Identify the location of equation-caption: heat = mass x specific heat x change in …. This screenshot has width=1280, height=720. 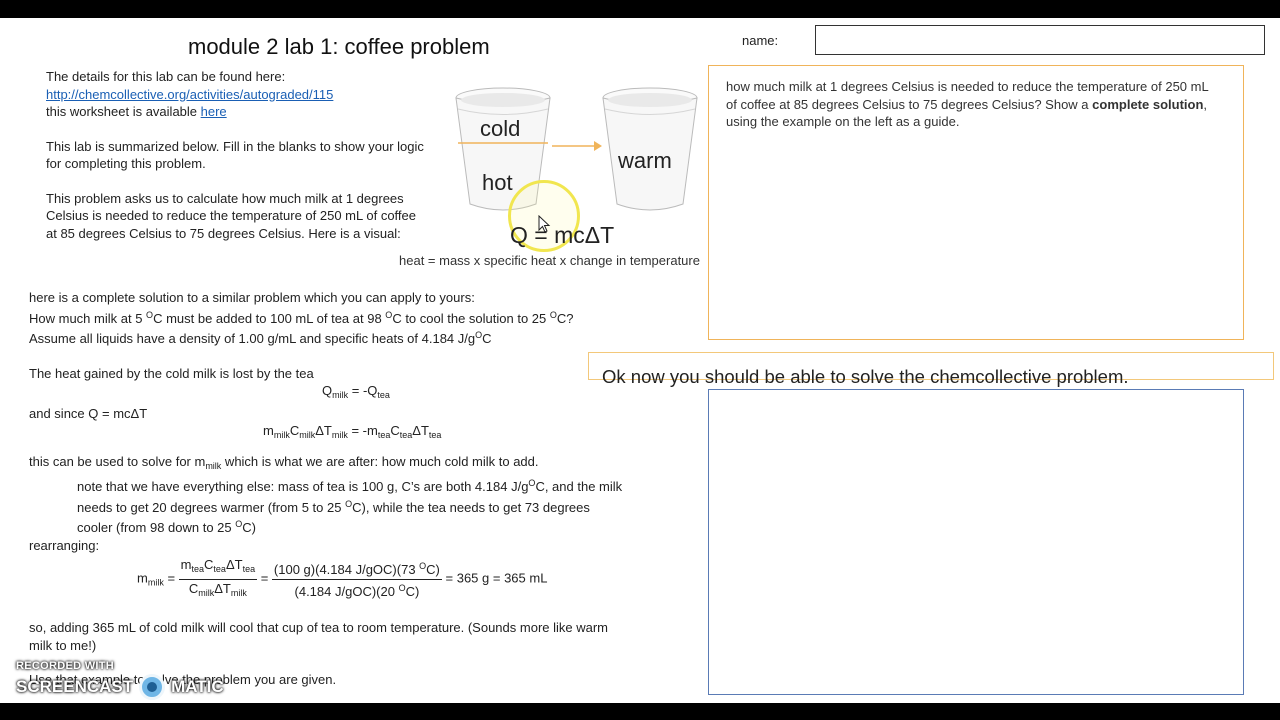
(549, 260).